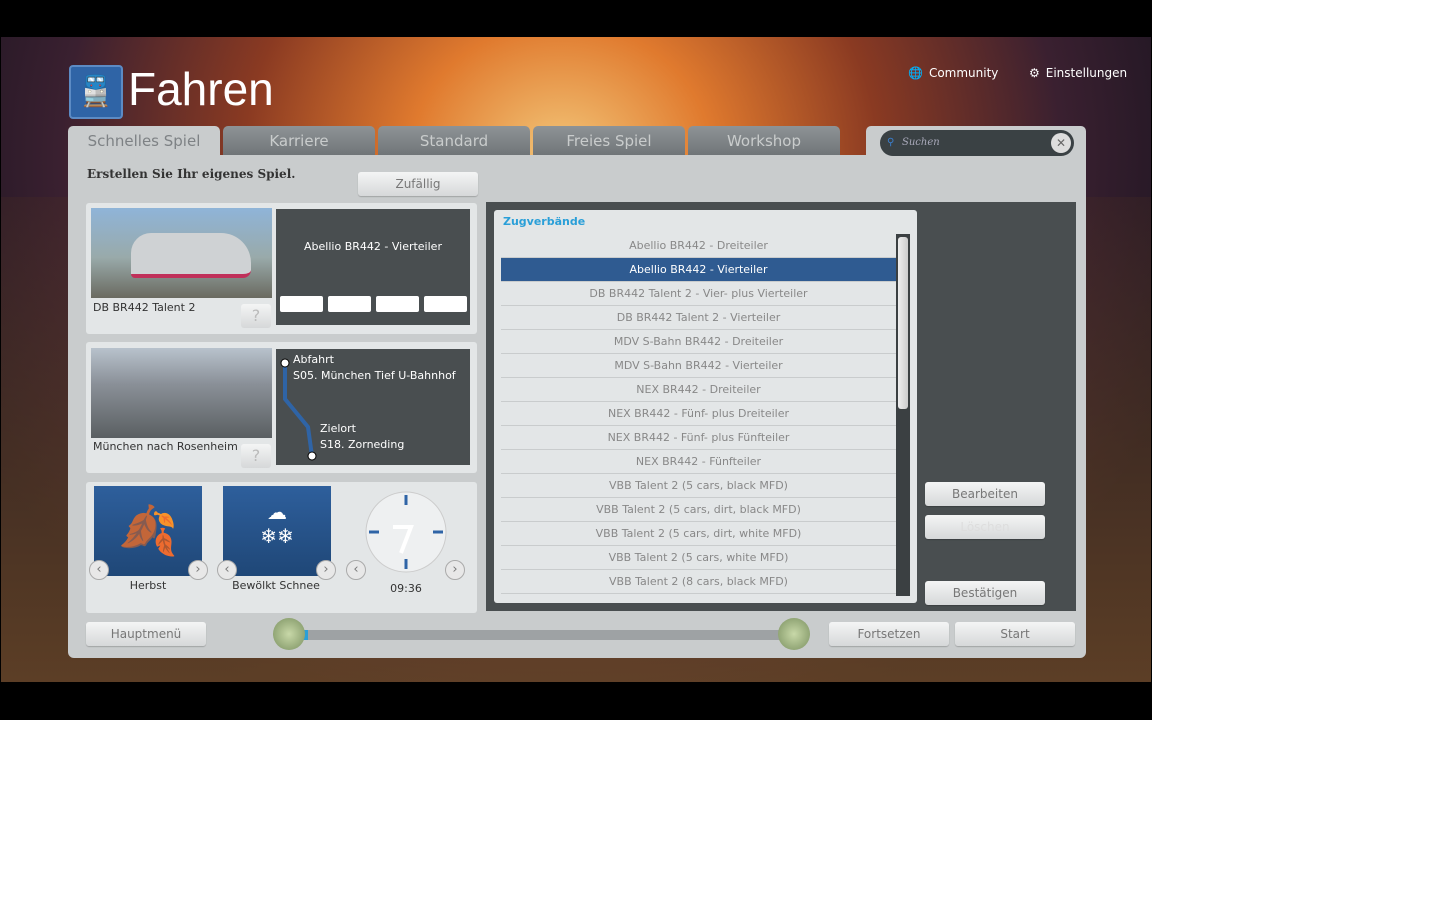 Image resolution: width=1440 pixels, height=900 pixels. I want to click on season-prev-button: ‹, so click(99, 570).